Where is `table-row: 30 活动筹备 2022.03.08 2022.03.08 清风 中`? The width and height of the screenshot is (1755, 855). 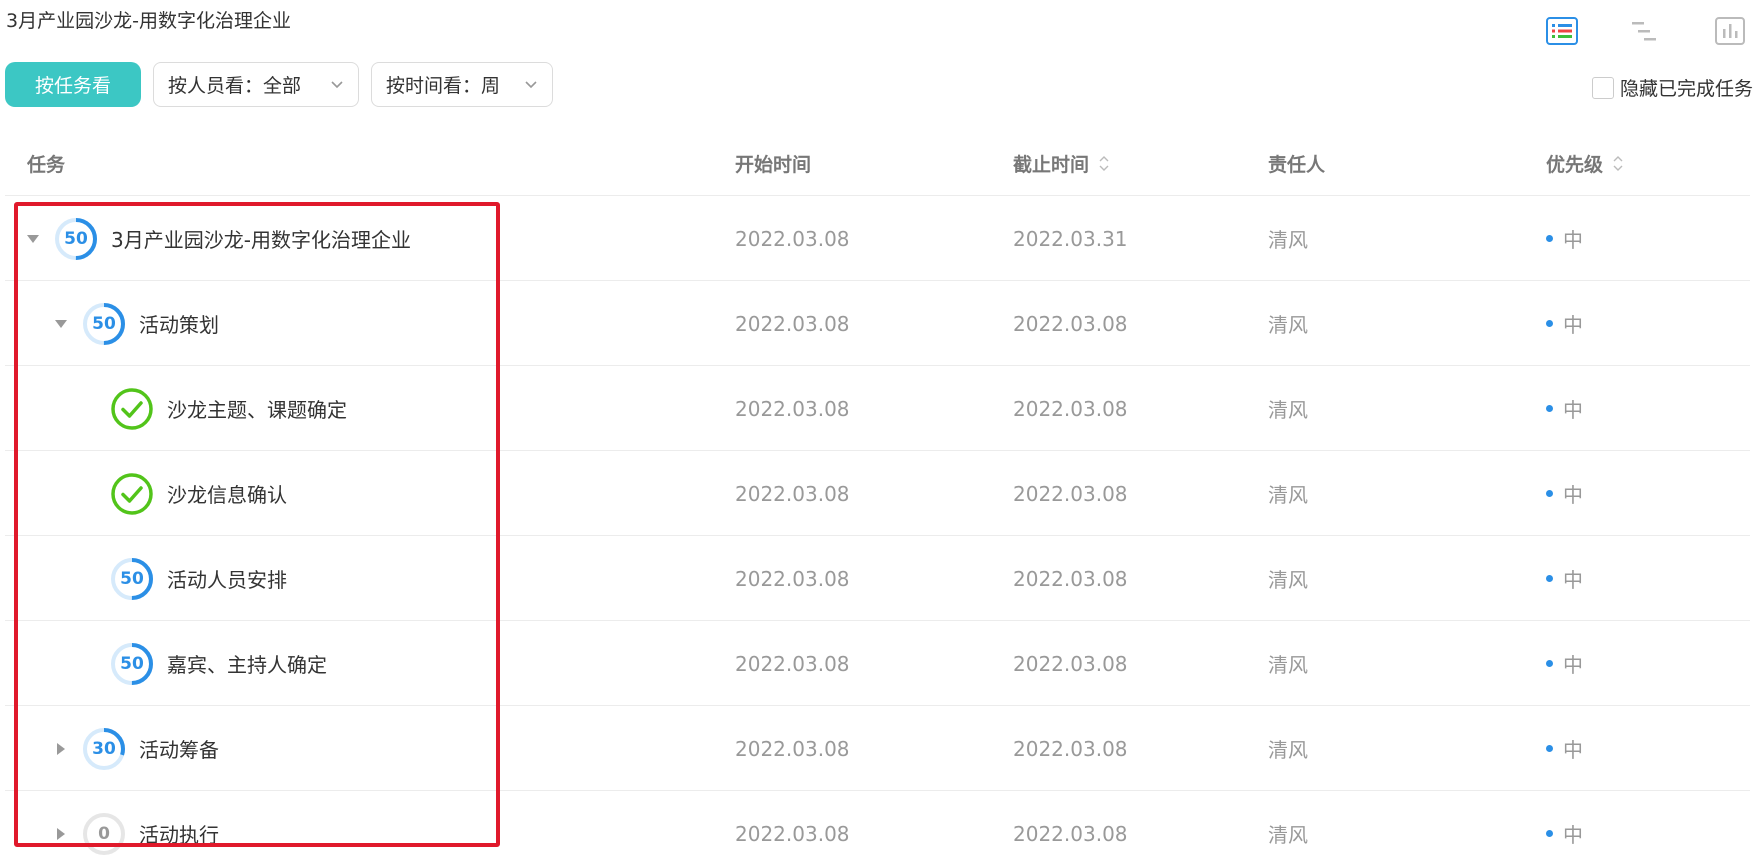
table-row: 30 活动筹备 2022.03.08 2022.03.08 清风 中 is located at coordinates (877, 748).